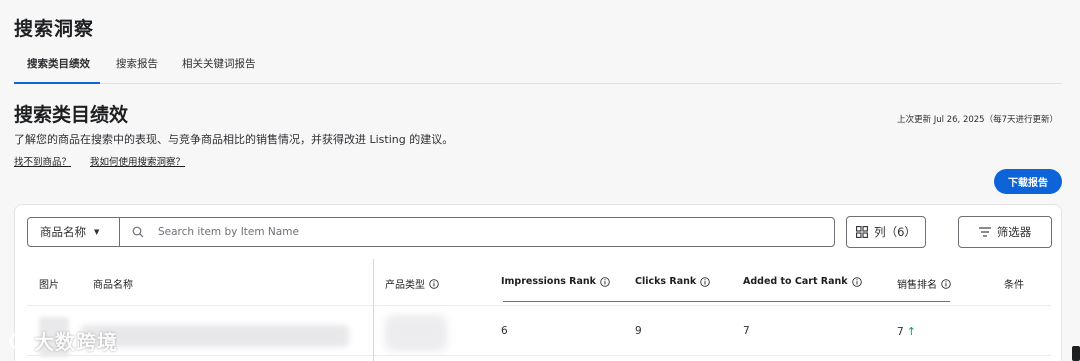 Image resolution: width=1080 pixels, height=361 pixels. I want to click on caret-down-icon: ▼, so click(97, 232).